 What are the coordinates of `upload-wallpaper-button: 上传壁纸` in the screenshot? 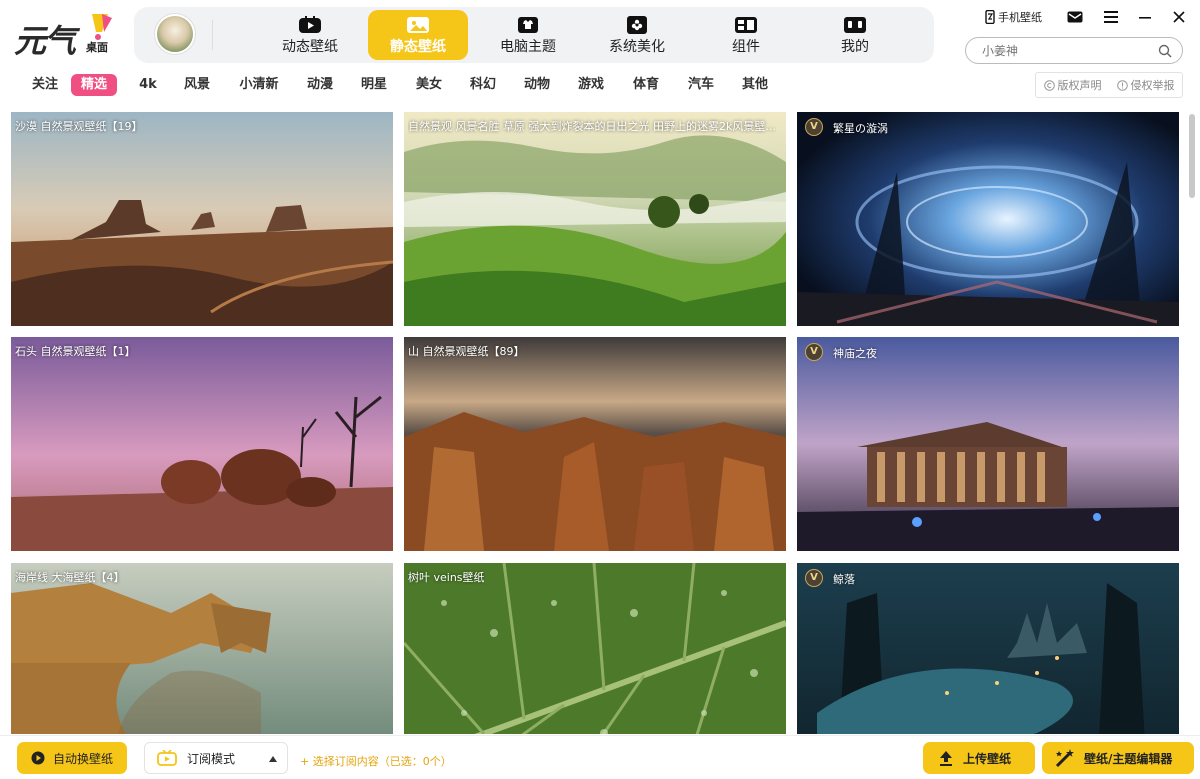 It's located at (979, 758).